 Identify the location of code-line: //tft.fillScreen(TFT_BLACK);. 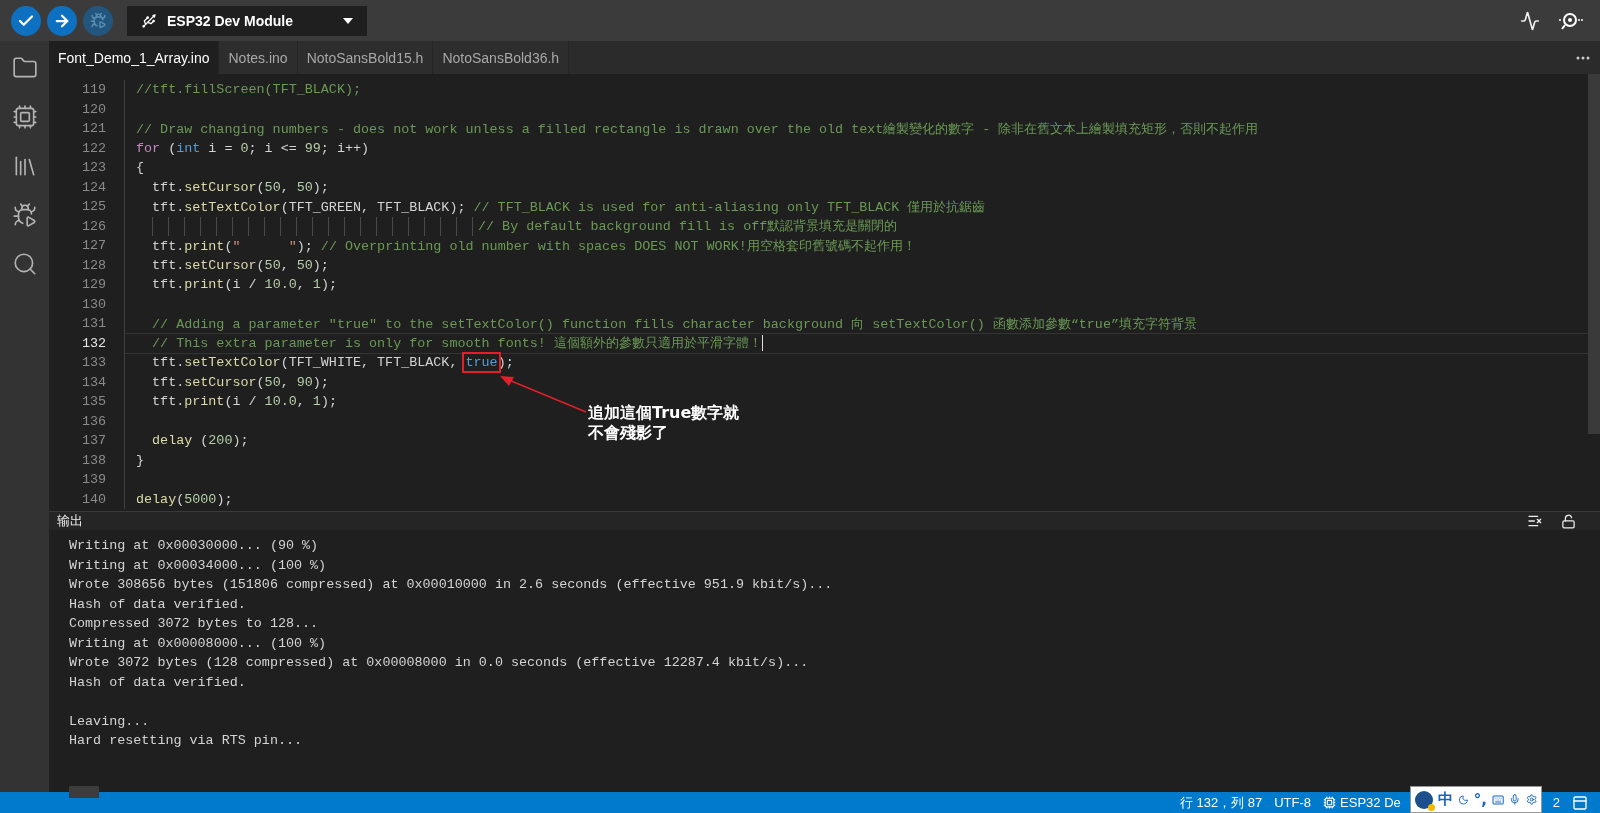
(248, 90).